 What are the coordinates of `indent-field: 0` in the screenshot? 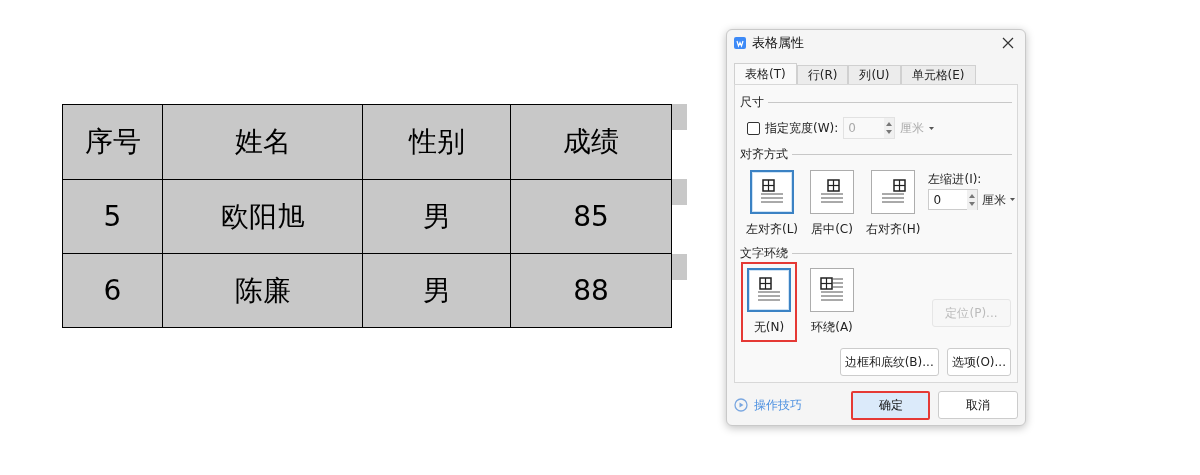 It's located at (953, 199).